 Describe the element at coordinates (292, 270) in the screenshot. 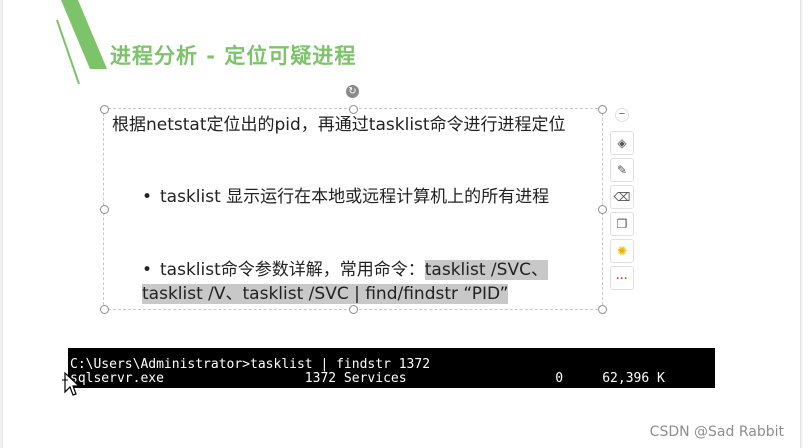

I see `bullet-text-2: tasklist命令参数详解，常用命令：` at that location.